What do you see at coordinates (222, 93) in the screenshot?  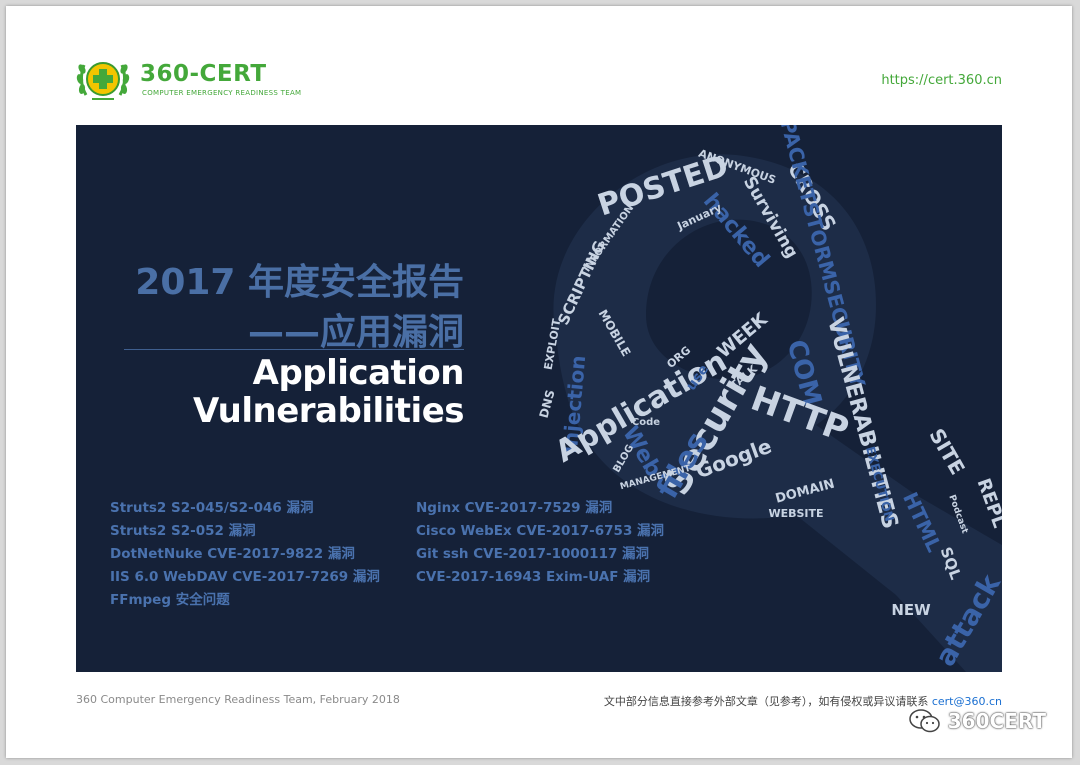 I see `brand-subtitle: COMPUTER EMERGENCY READINESS TEAM` at bounding box center [222, 93].